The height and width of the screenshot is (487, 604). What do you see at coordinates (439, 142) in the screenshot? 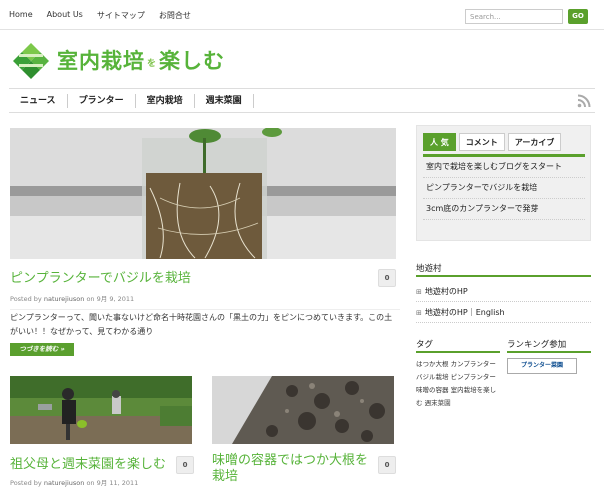
I see `tab-popular: 人 気` at bounding box center [439, 142].